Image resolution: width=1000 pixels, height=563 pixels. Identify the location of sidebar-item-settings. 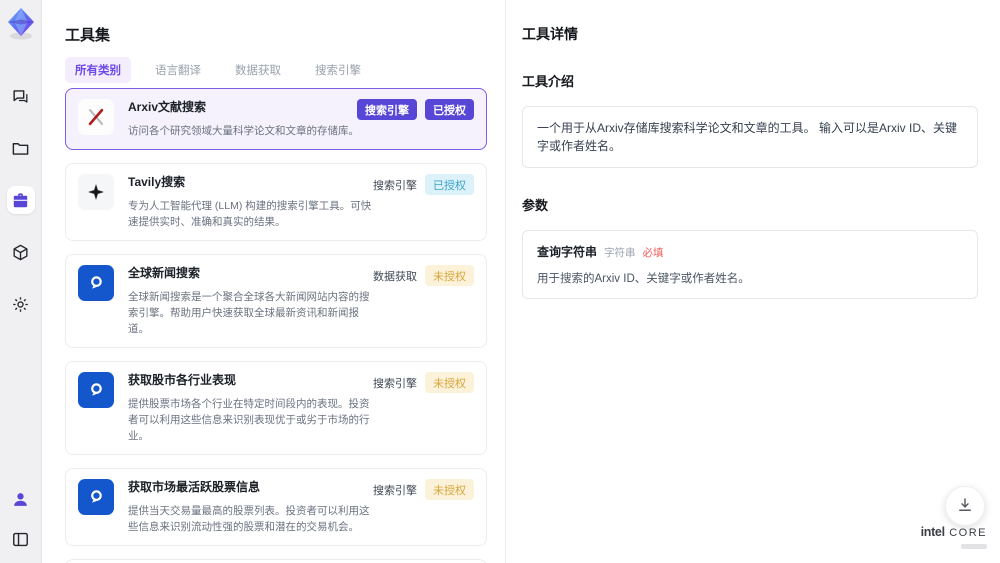
(21, 304).